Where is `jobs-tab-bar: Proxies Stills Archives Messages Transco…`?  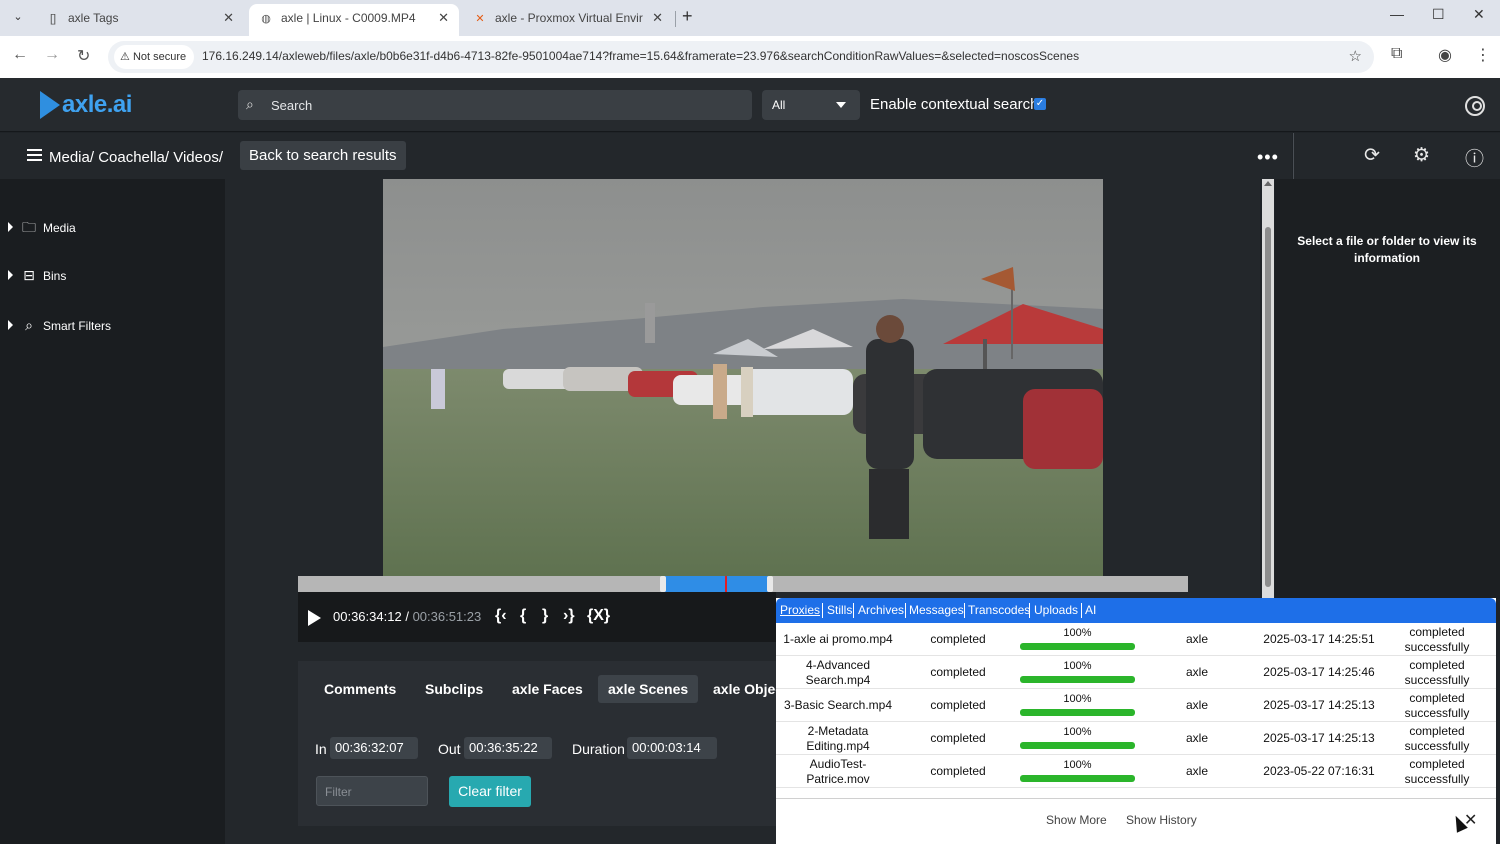 jobs-tab-bar: Proxies Stills Archives Messages Transco… is located at coordinates (1136, 610).